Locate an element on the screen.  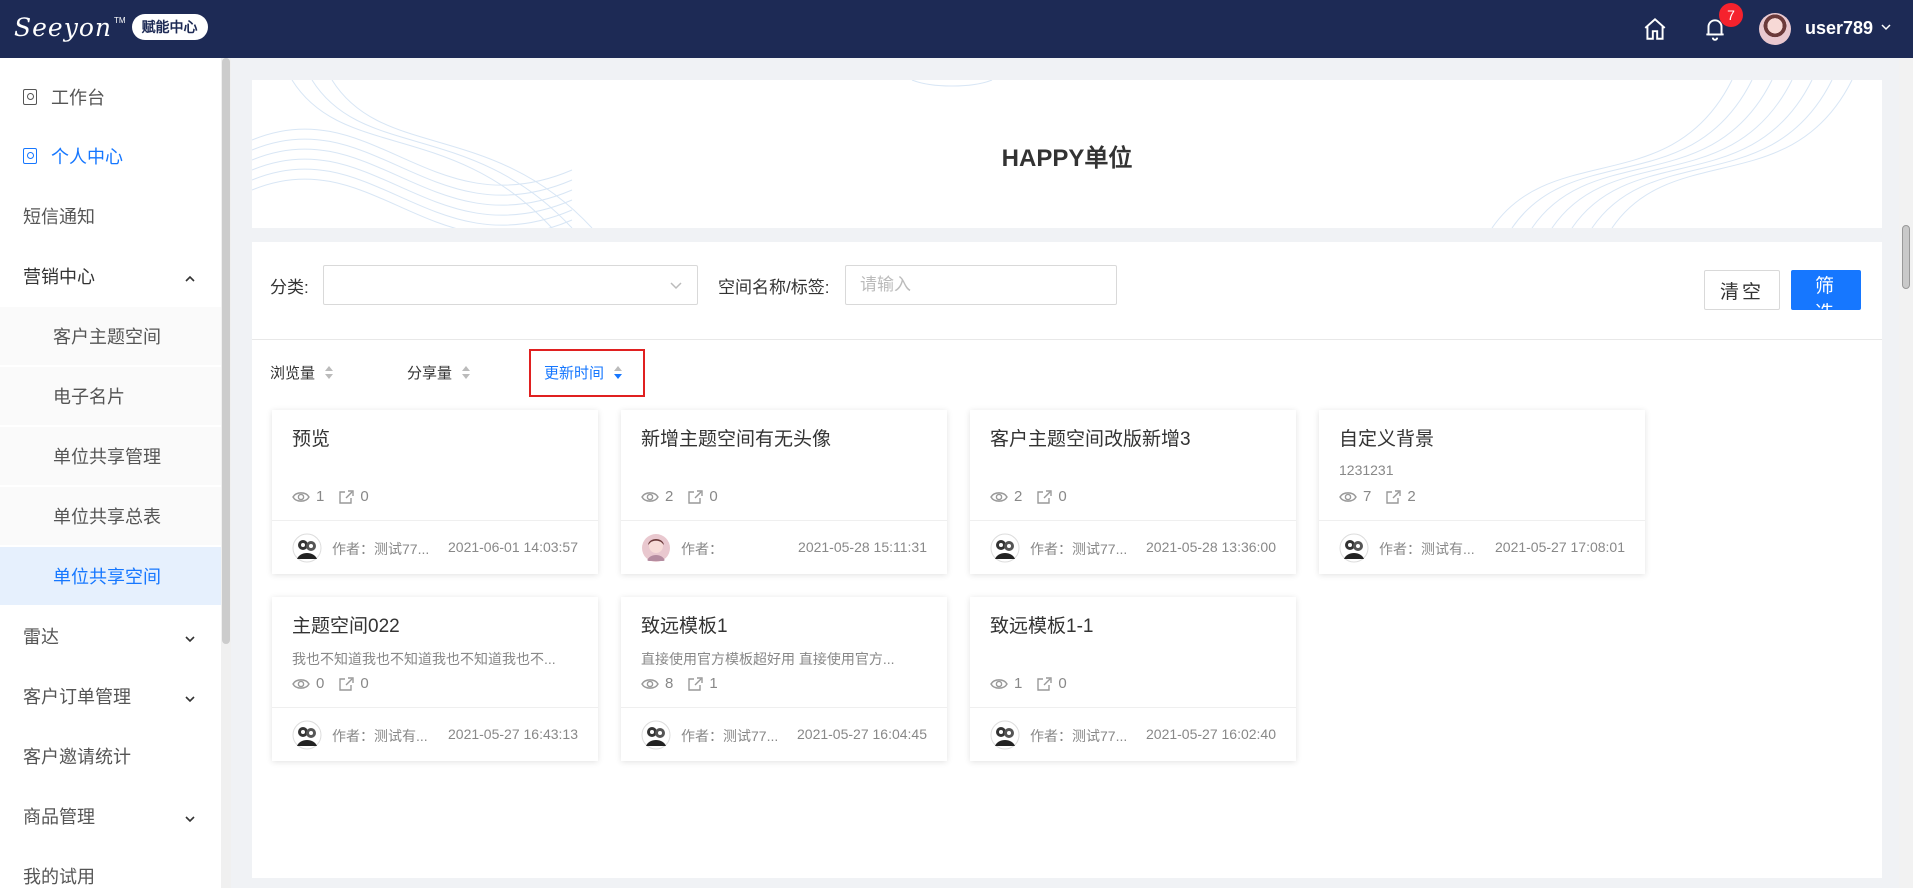
sidebar-item-e-business-card: 电子名片 is located at coordinates (111, 396).